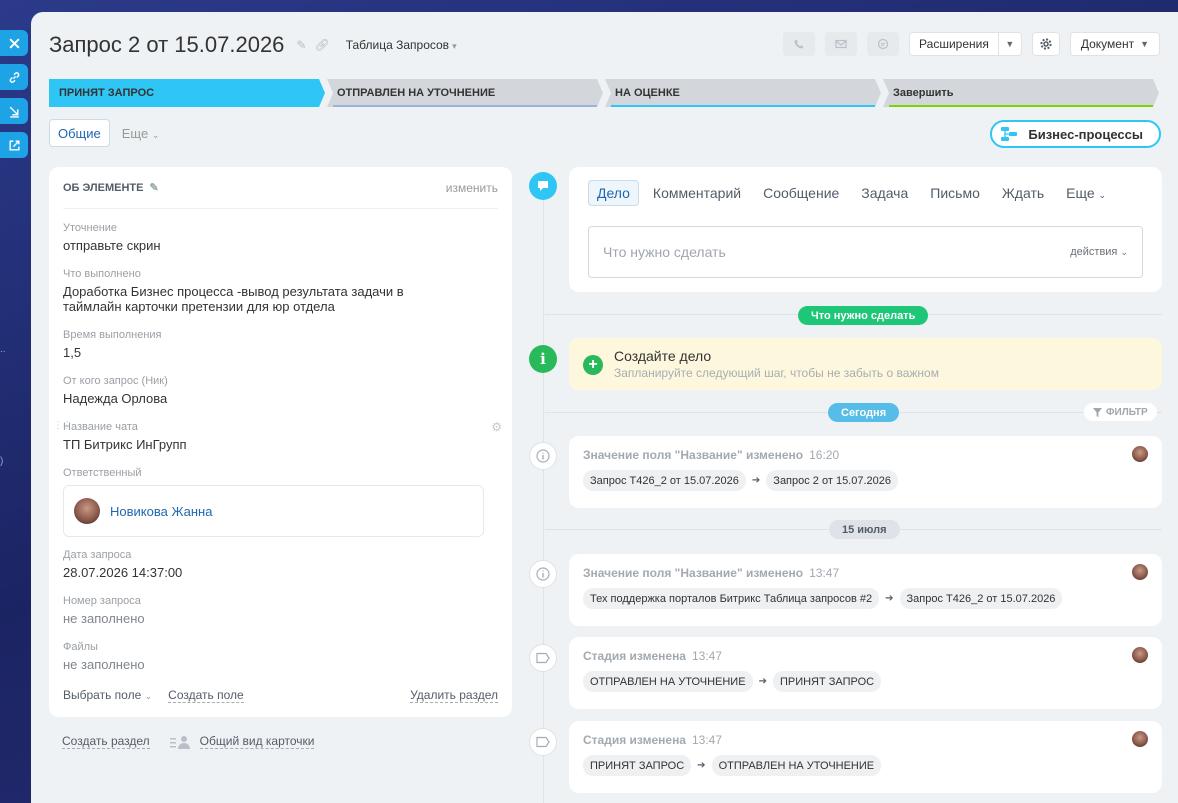  Describe the element at coordinates (273, 656) in the screenshot. I see `field-files: Файлы не заполнено` at that location.